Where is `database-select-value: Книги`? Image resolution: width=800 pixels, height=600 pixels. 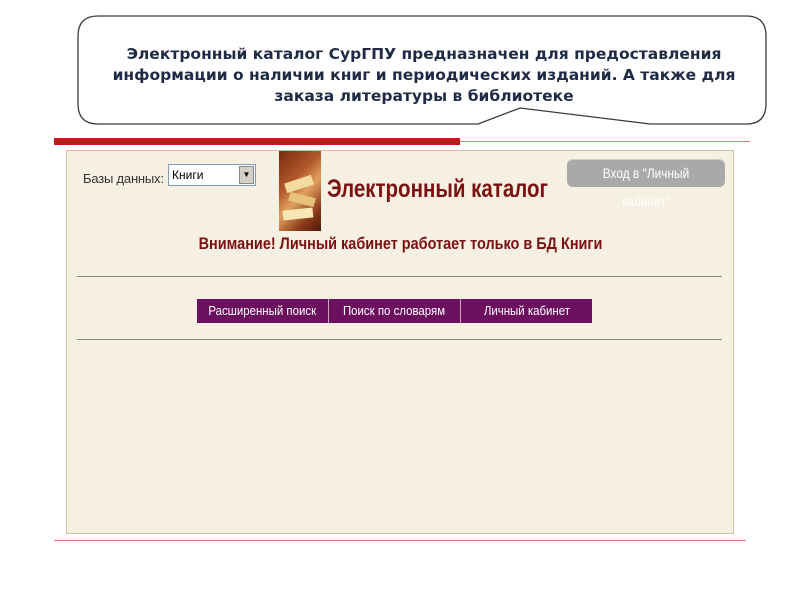
database-select-value: Книги is located at coordinates (188, 175).